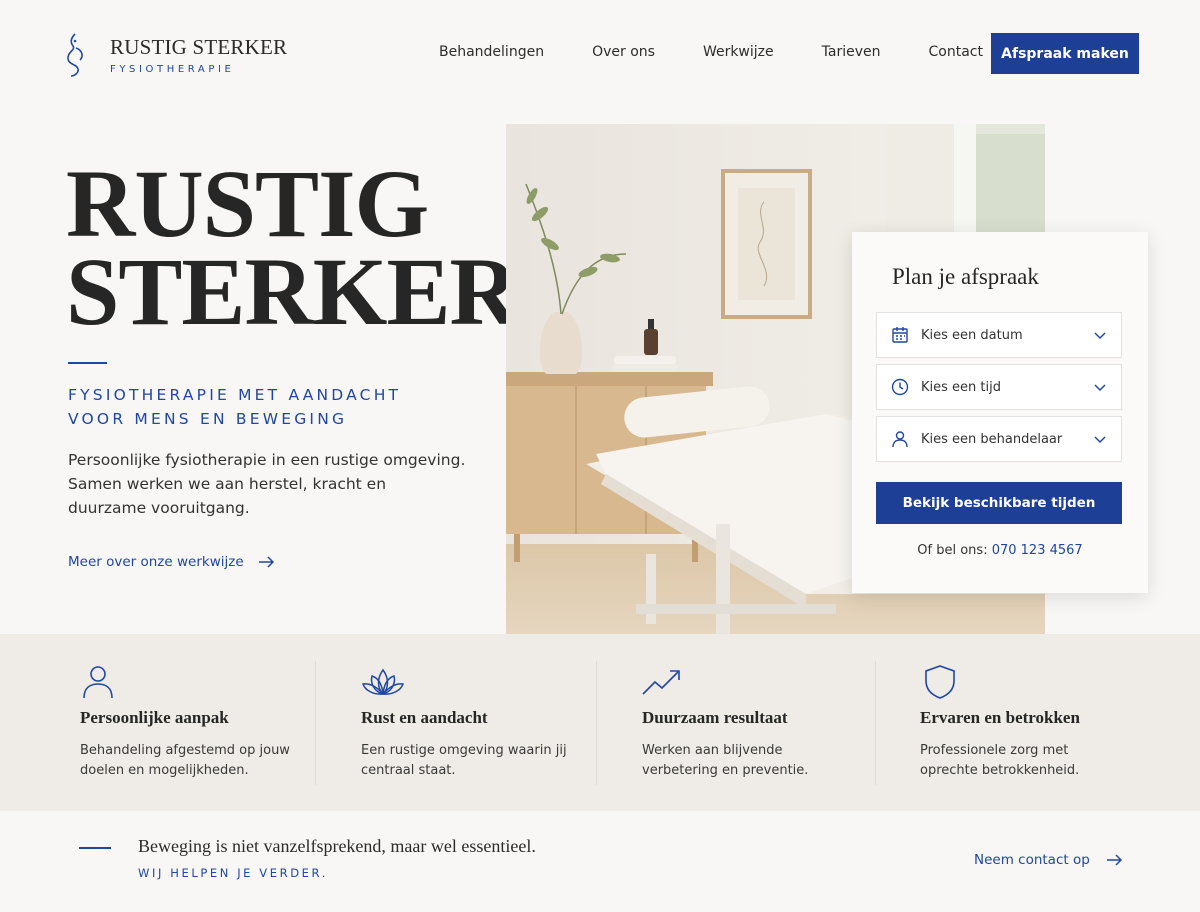  What do you see at coordinates (738, 52) in the screenshot?
I see `nav-item-werkwijze: Werkwijze` at bounding box center [738, 52].